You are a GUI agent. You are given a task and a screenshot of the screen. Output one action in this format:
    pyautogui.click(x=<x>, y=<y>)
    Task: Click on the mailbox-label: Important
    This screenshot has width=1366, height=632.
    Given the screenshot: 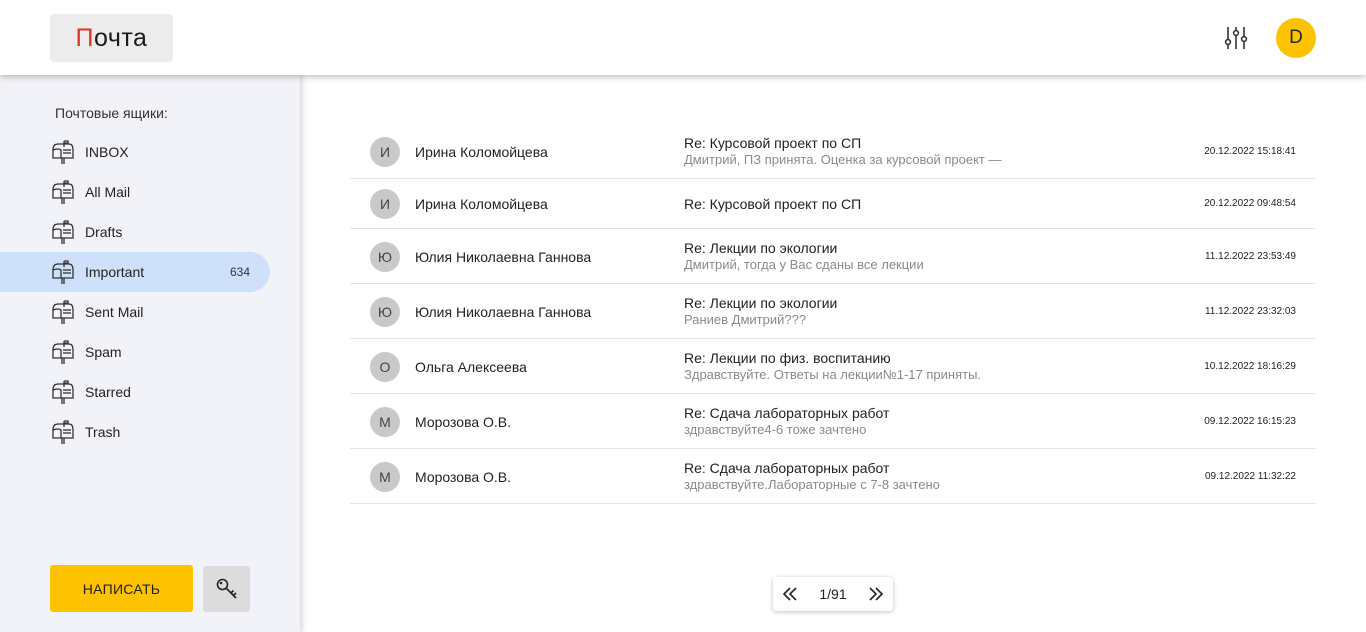 What is the action you would take?
    pyautogui.click(x=115, y=272)
    